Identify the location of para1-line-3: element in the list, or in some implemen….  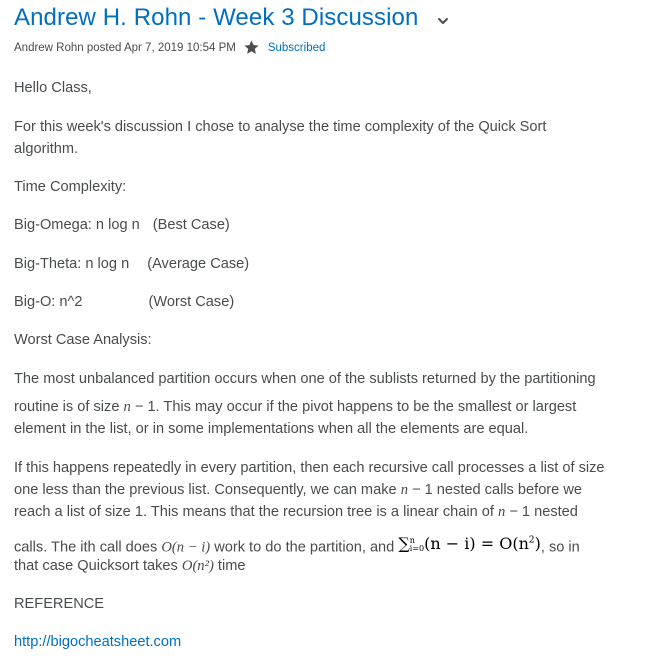
(271, 429).